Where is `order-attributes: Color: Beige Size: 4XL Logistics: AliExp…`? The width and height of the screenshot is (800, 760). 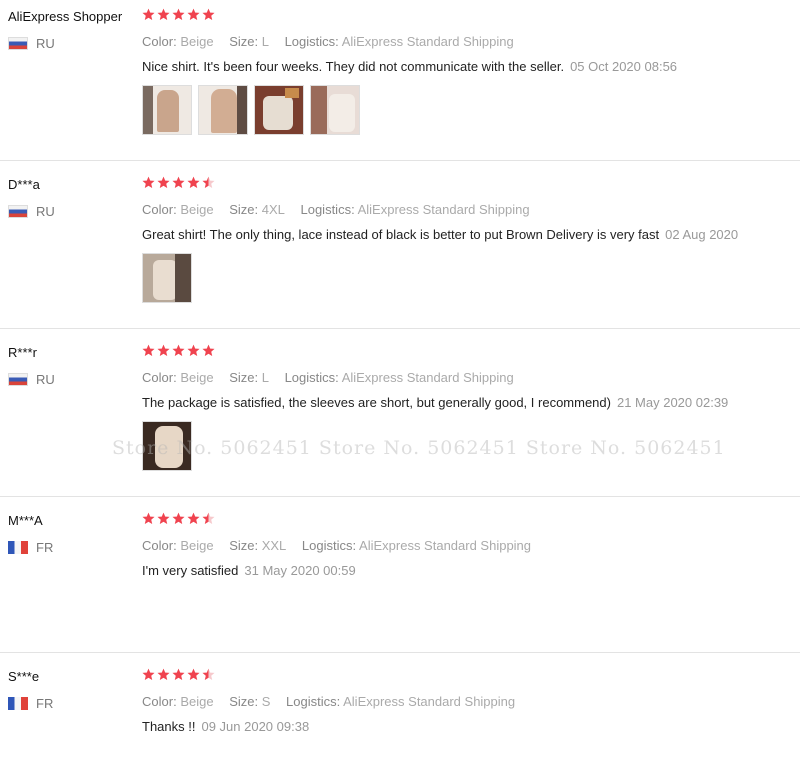 order-attributes: Color: Beige Size: 4XL Logistics: AliExp… is located at coordinates (471, 209).